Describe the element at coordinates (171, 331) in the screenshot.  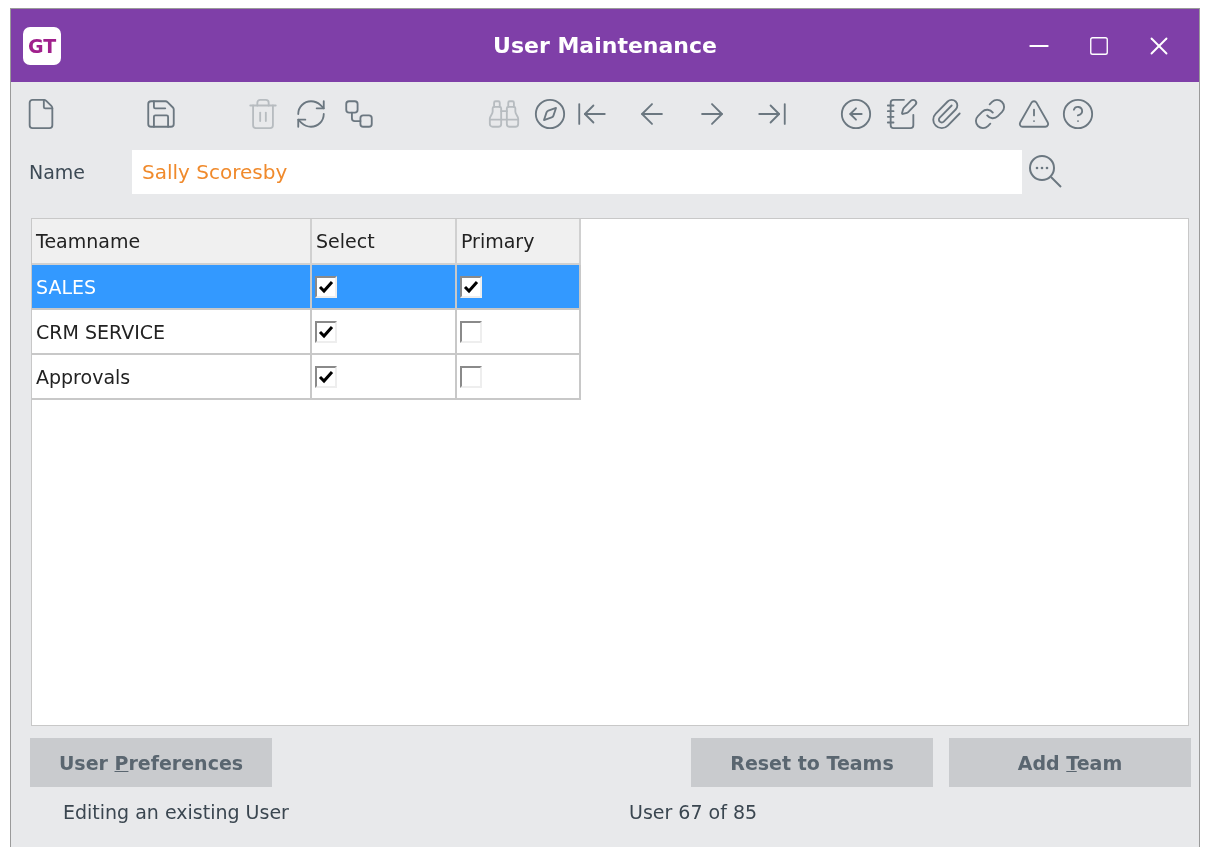
I see `table-cell: CRM SERVICE` at that location.